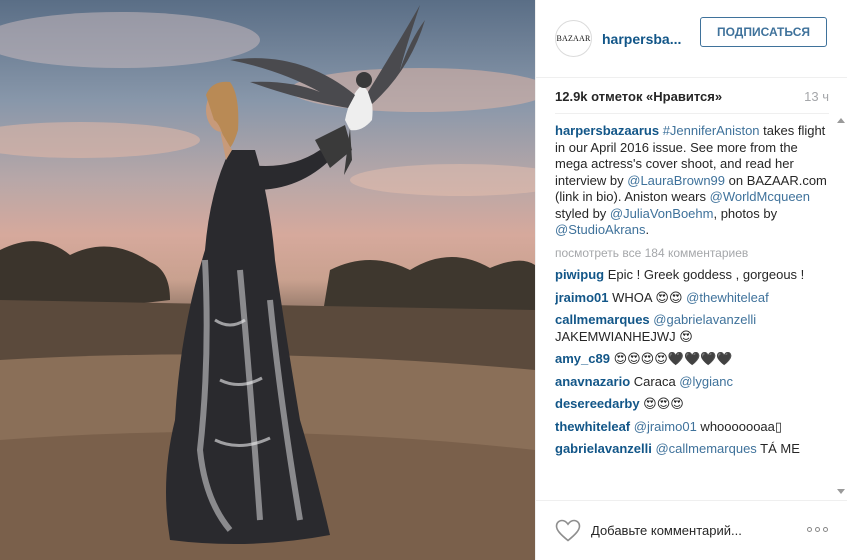 This screenshot has height=560, width=847. Describe the element at coordinates (671, 358) in the screenshot. I see `comment-text: 😍😍😍😍🖤🖤🖤🖤` at that location.